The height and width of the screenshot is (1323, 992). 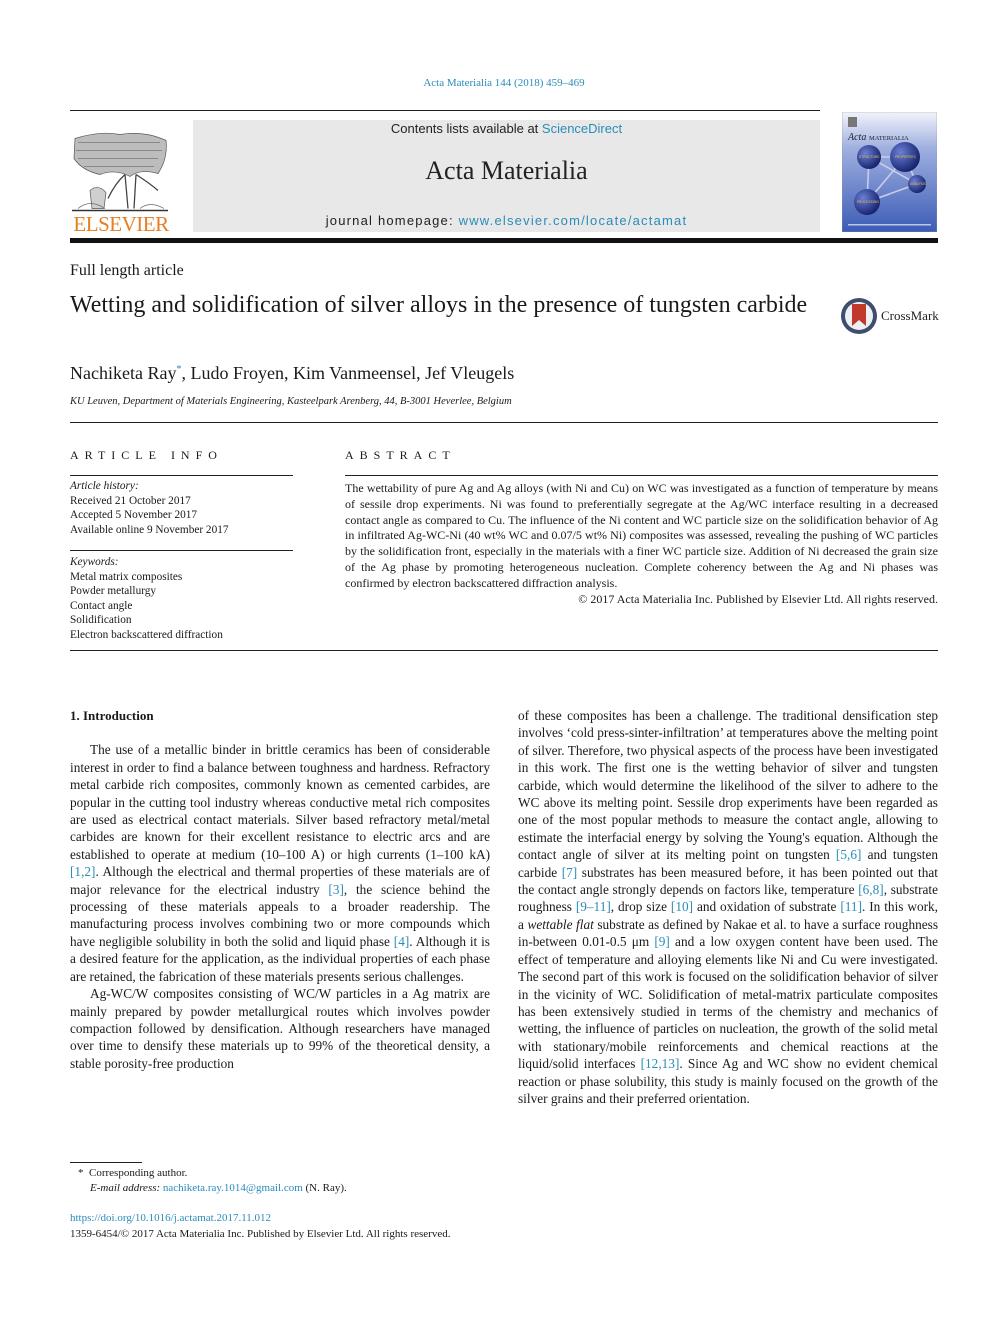 What do you see at coordinates (469, 373) in the screenshot?
I see `author-name: Jef Vleugels` at bounding box center [469, 373].